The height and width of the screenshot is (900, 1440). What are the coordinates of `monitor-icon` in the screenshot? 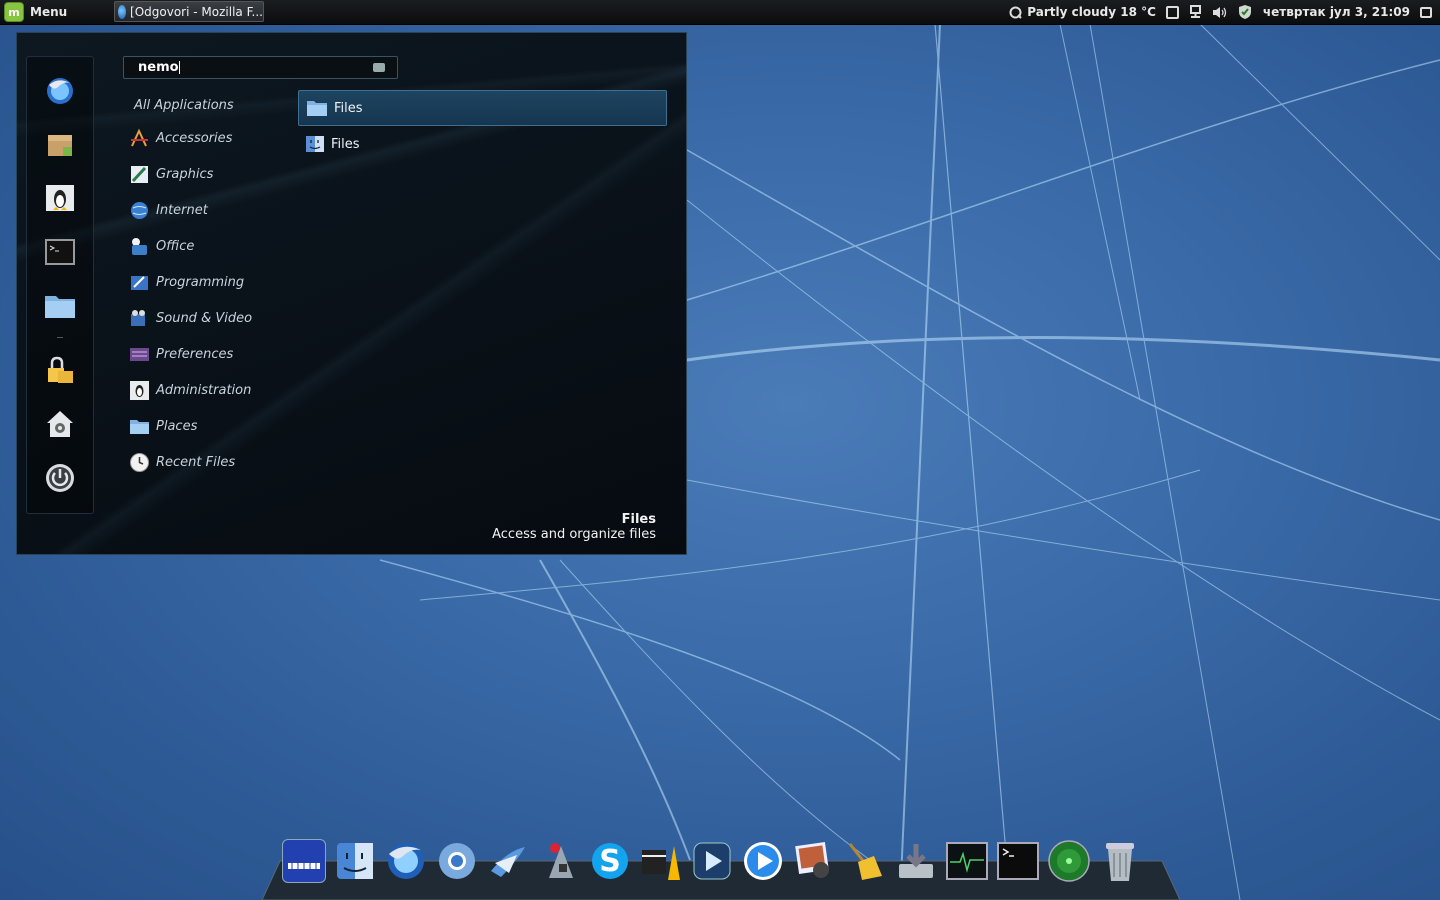 It's located at (967, 861).